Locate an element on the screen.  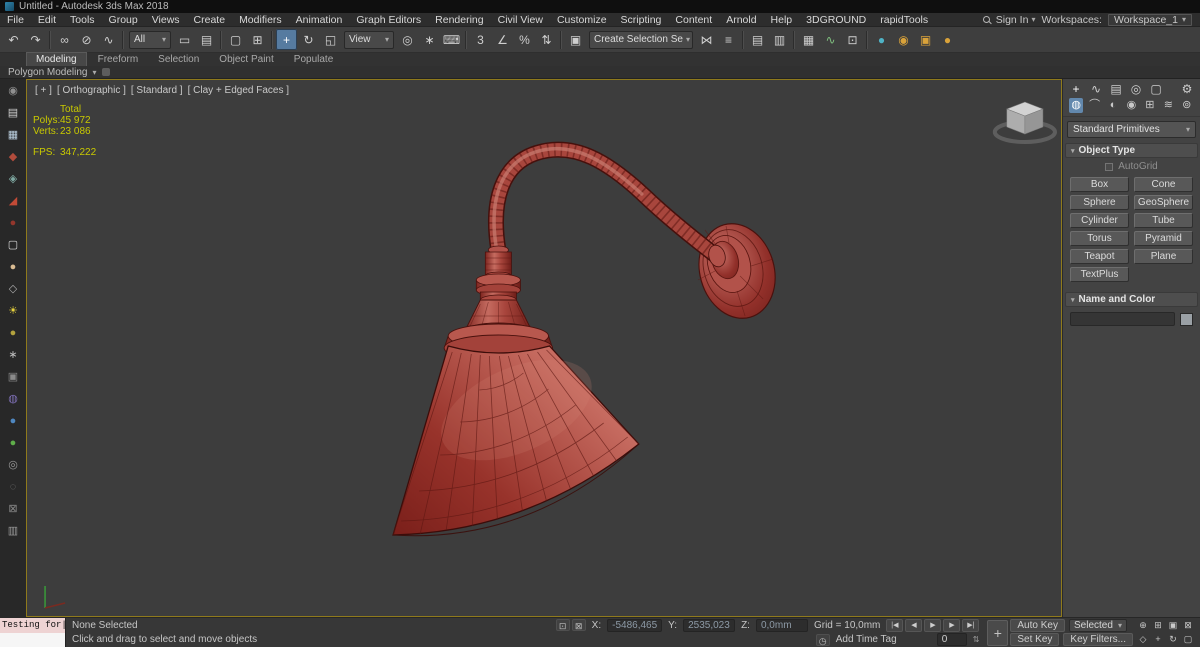
menu-animation: Animation is located at coordinates (319, 20).